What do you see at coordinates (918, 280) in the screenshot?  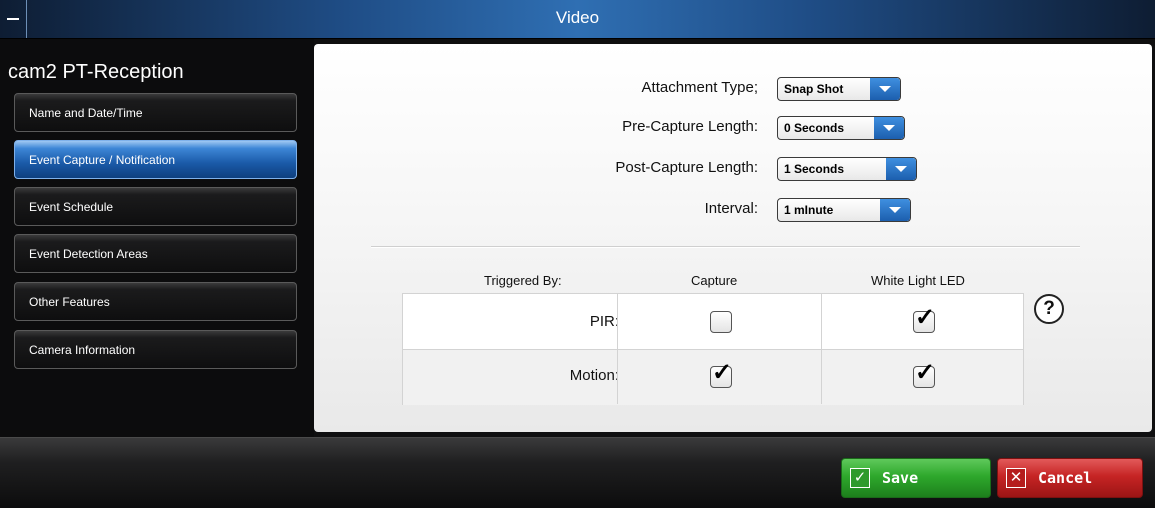 I see `white-light-led-header: White Light LED` at bounding box center [918, 280].